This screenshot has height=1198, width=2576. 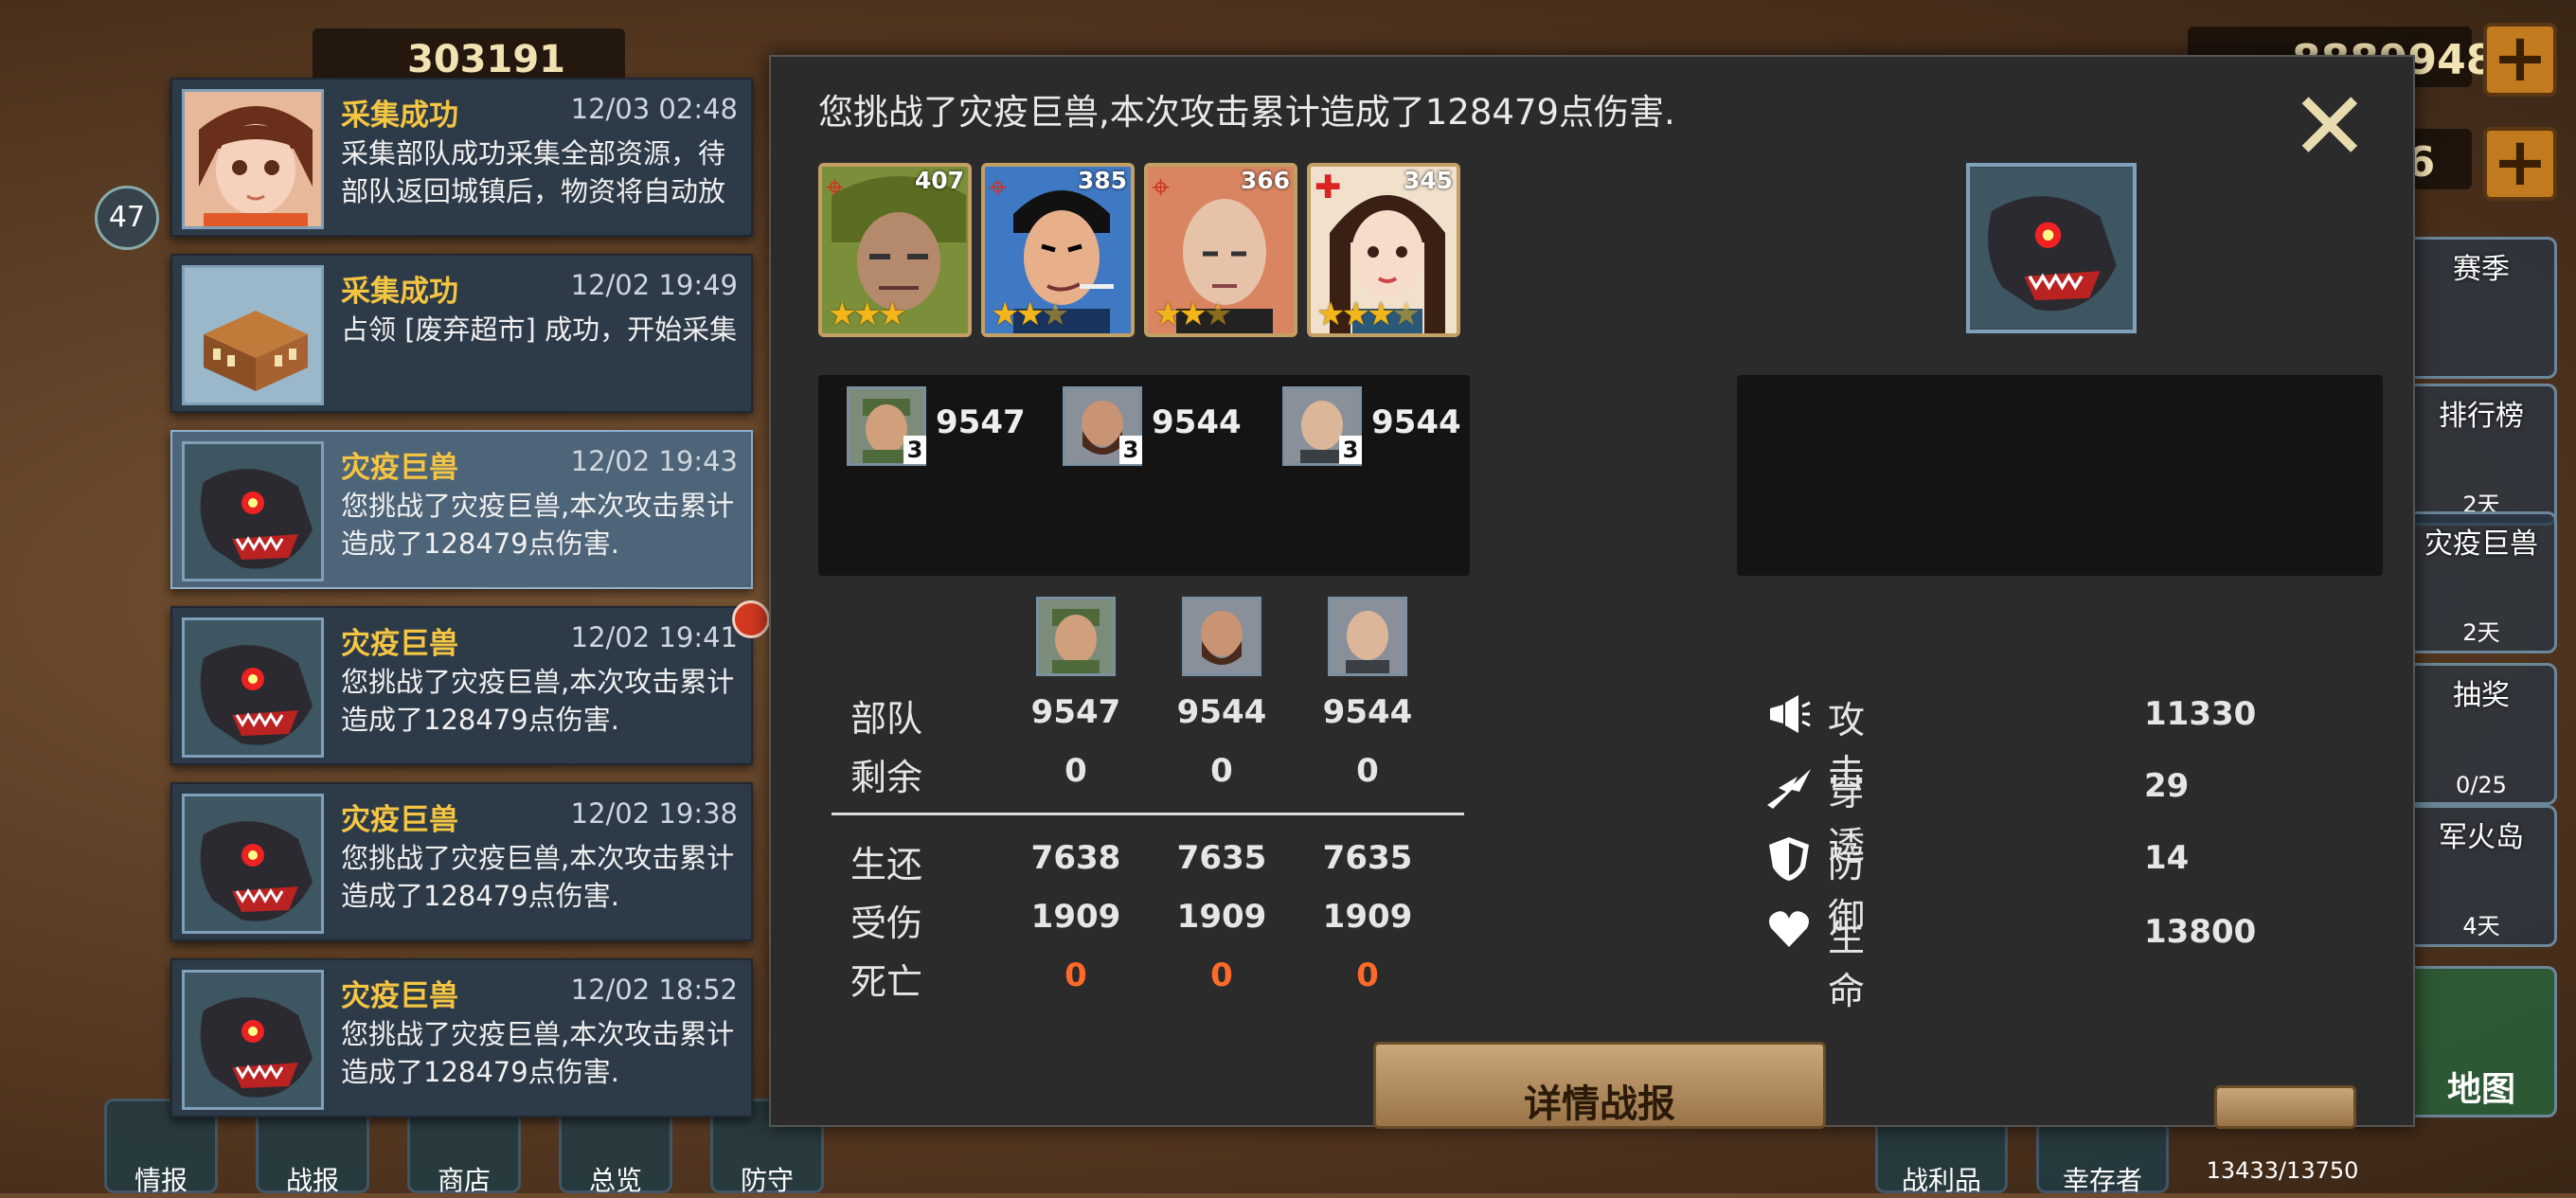 I want to click on side-button-boss: 灾疫巨兽 2天, so click(x=2481, y=582).